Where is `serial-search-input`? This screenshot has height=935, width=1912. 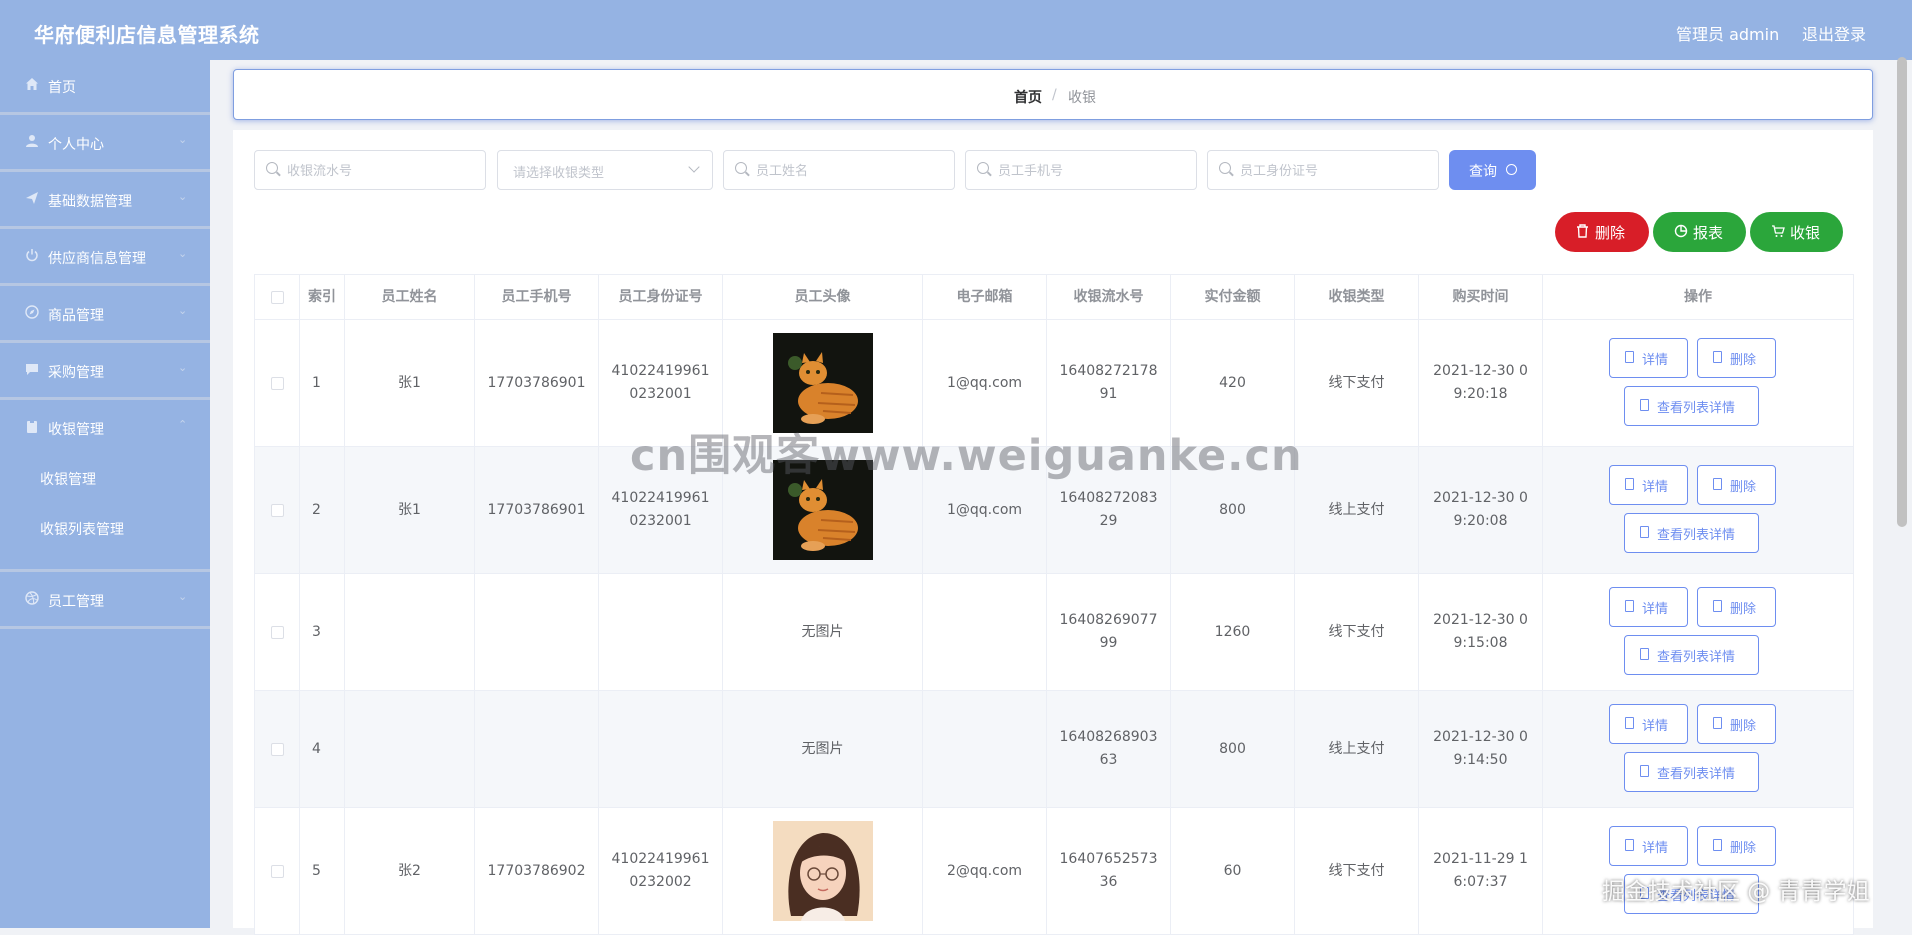
serial-search-input is located at coordinates (382, 171).